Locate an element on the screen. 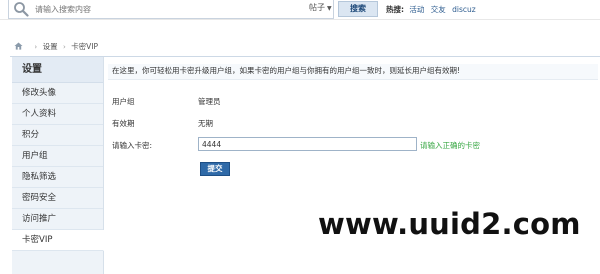  chevron-down-icon: ▼ is located at coordinates (329, 8).